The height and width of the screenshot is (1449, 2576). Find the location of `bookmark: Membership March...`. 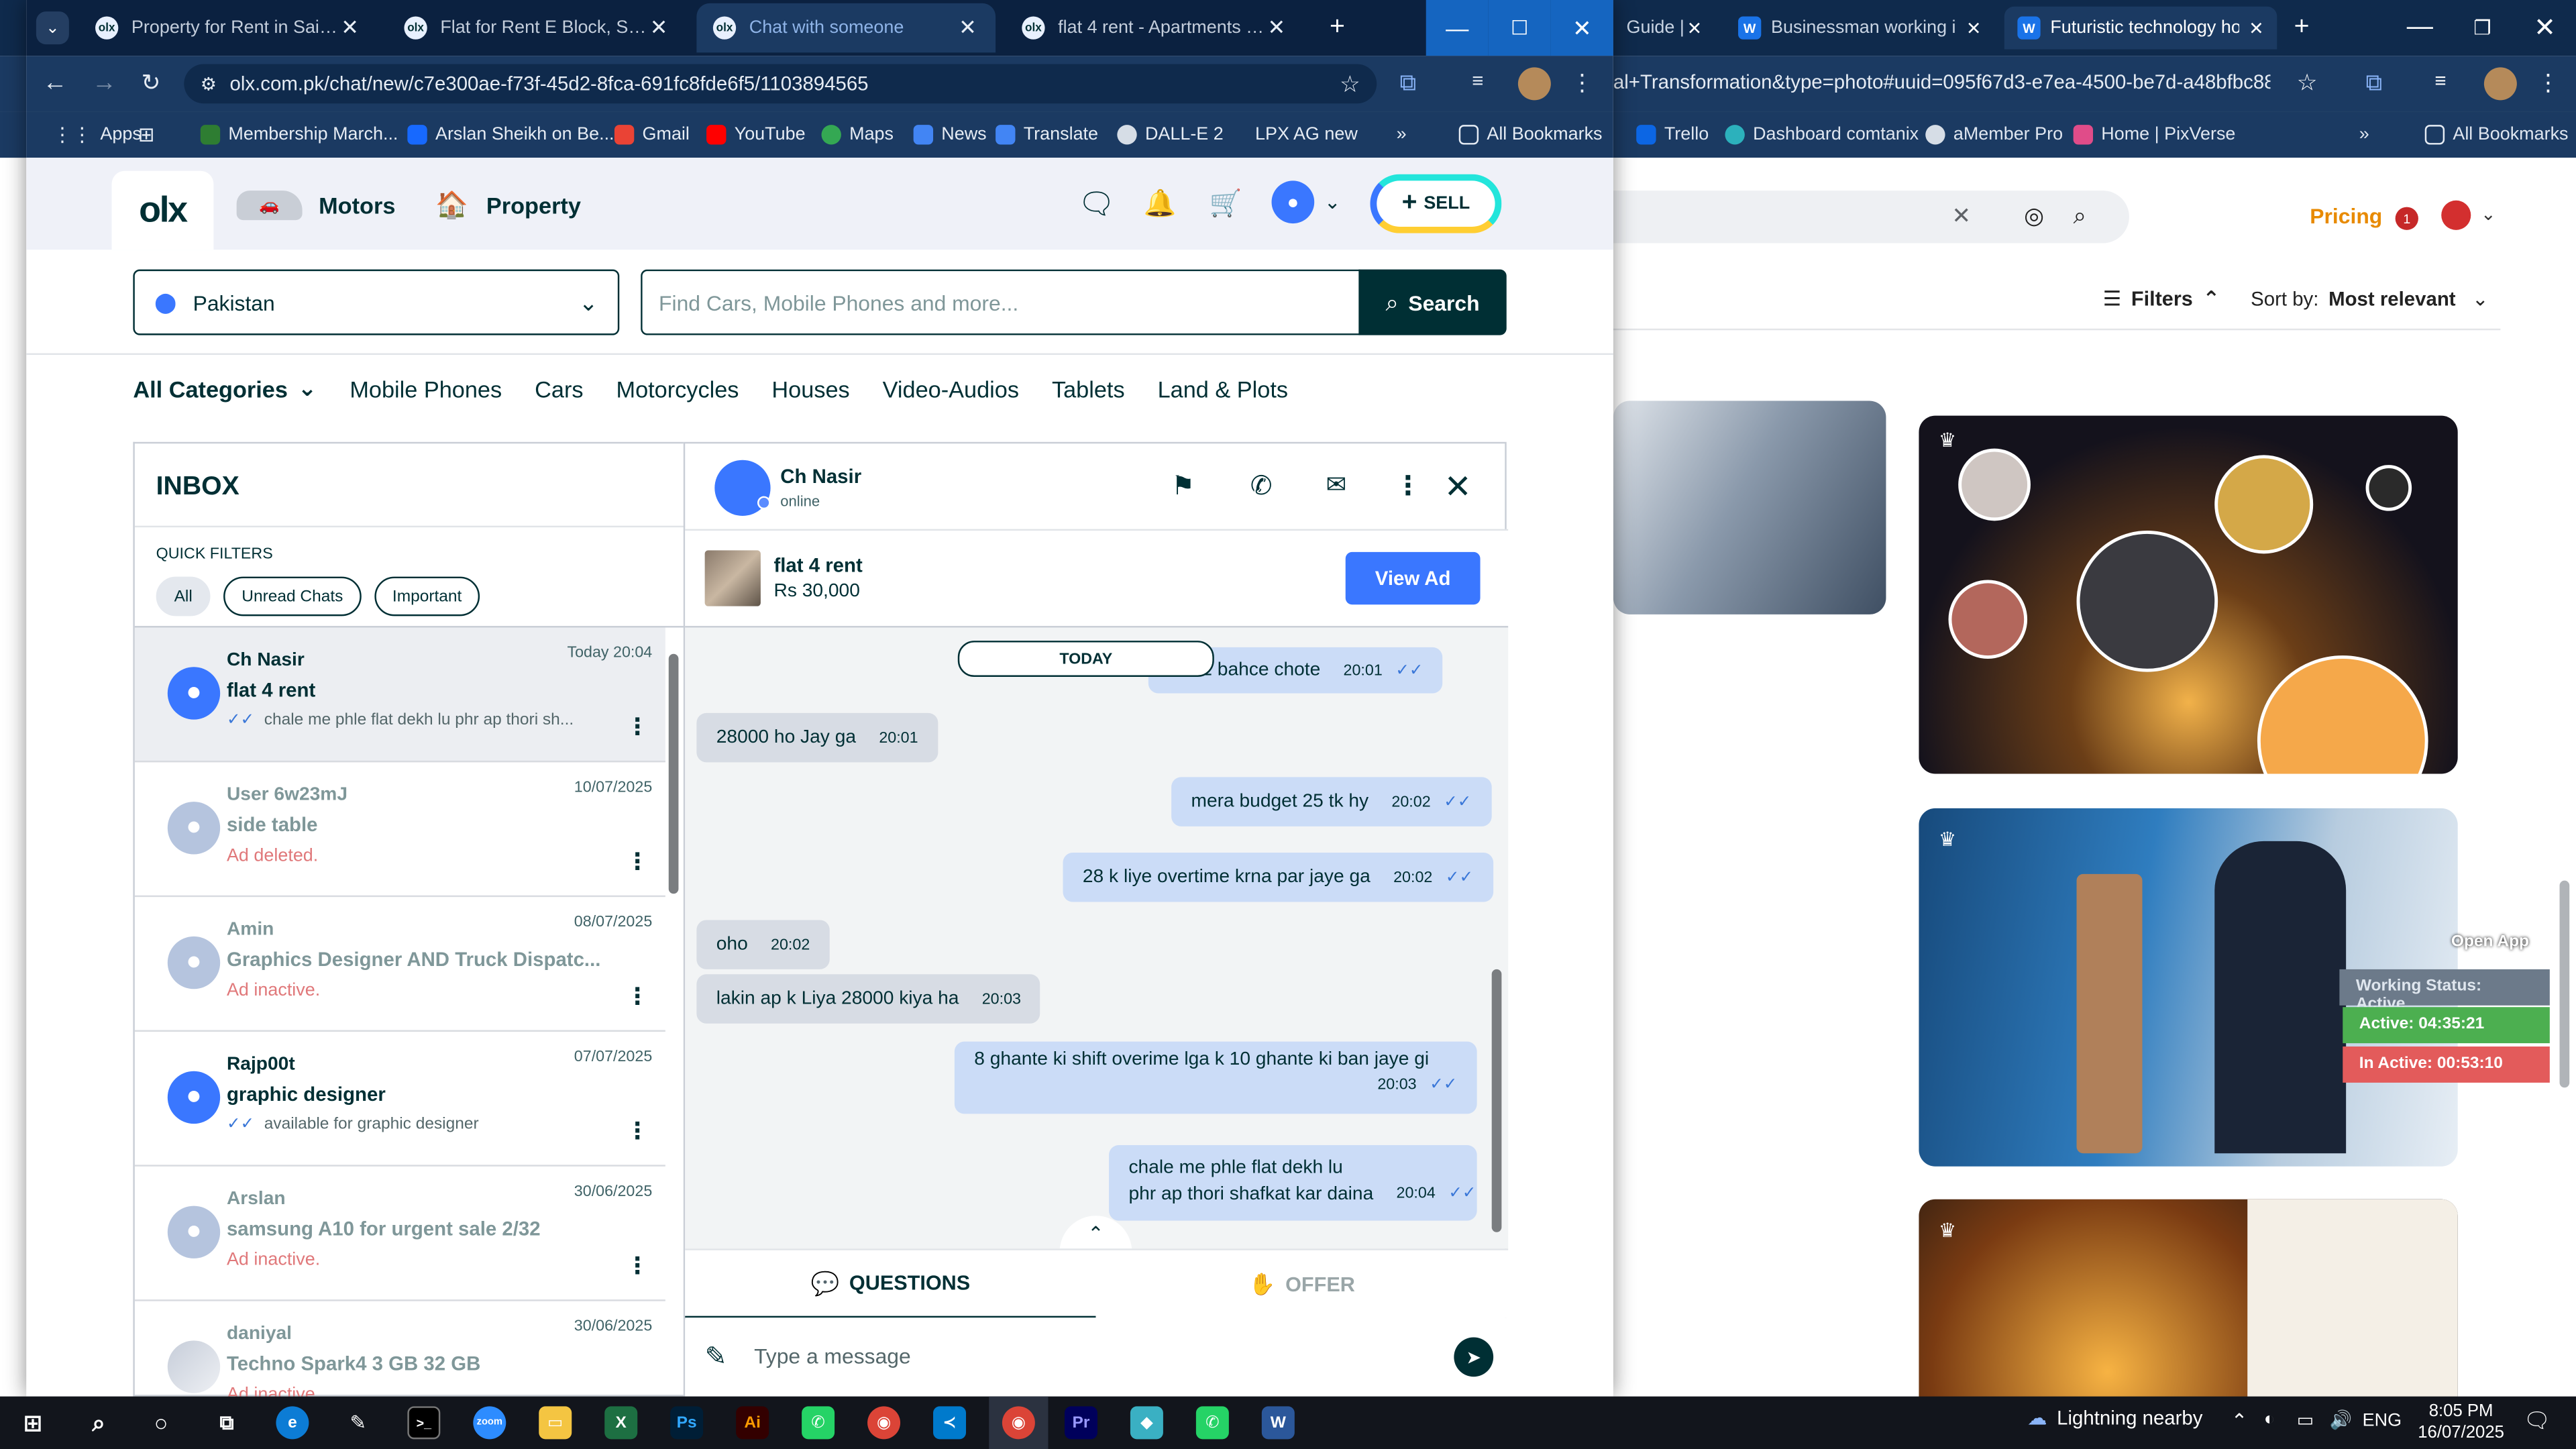

bookmark: Membership March... is located at coordinates (299, 135).